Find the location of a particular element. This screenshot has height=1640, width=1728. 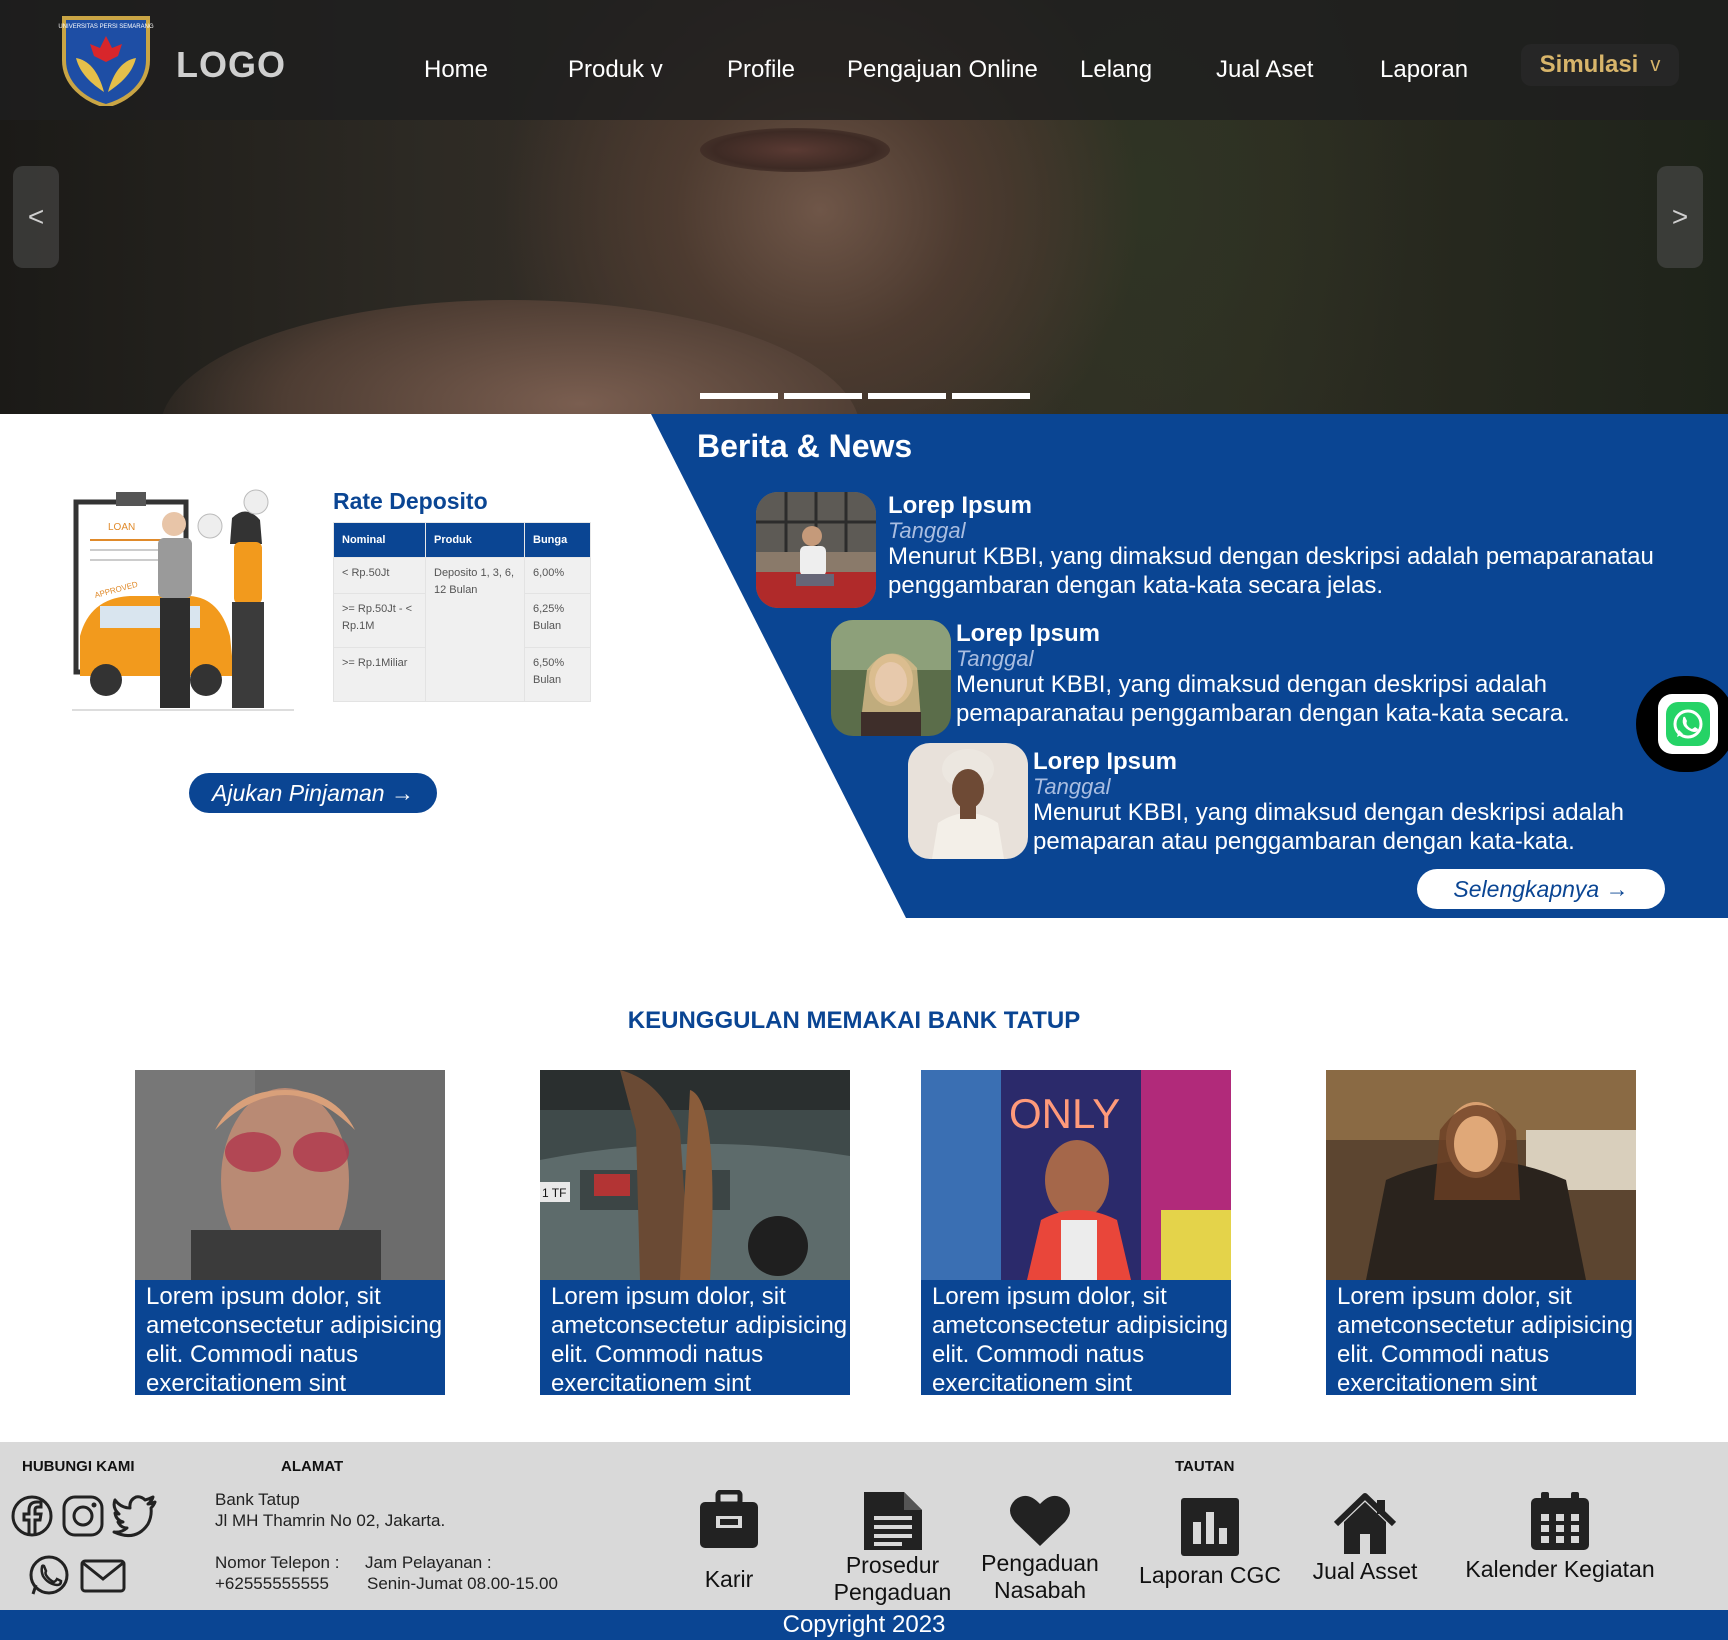

alamat-street: Jl MH Thamrin No 02, Jakarta. is located at coordinates (330, 1520).